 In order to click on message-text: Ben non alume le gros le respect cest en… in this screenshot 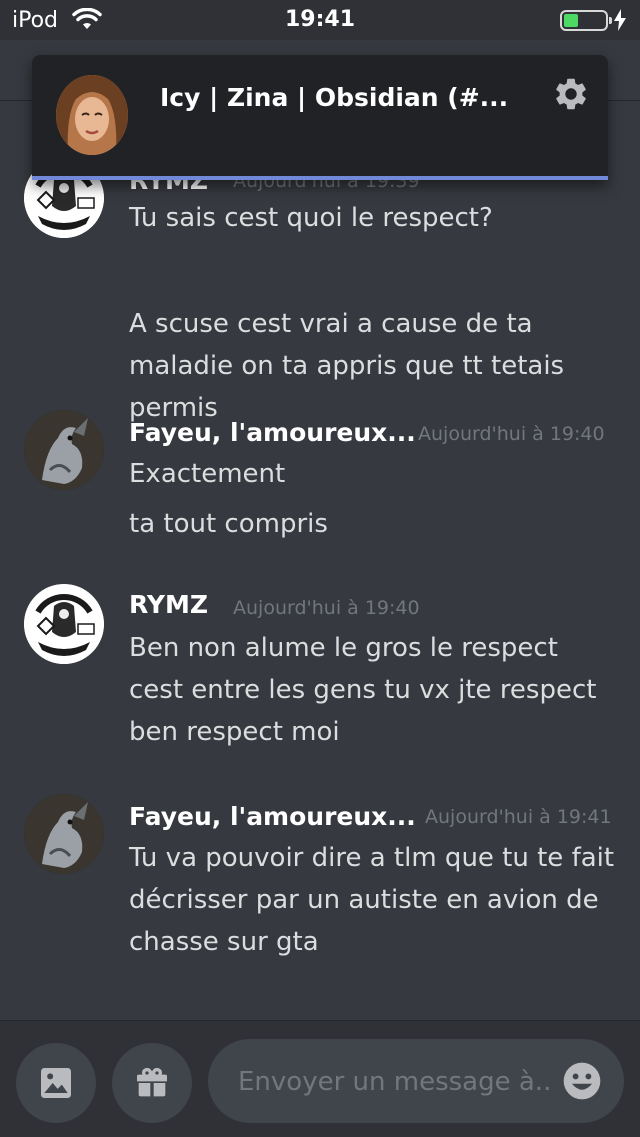, I will do `click(363, 690)`.